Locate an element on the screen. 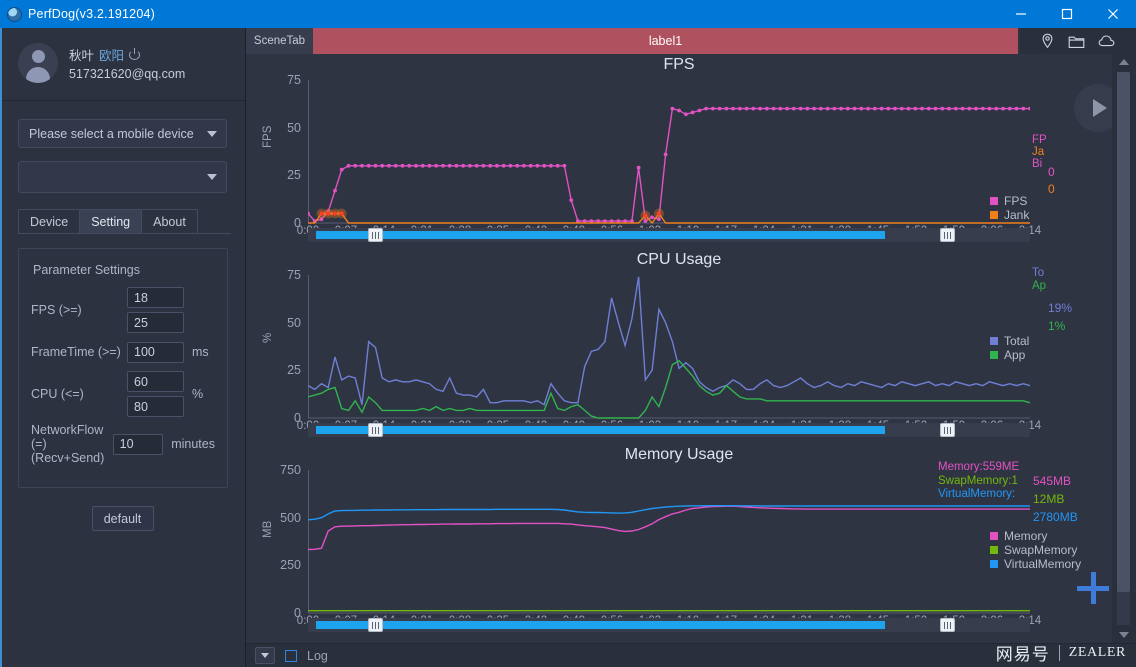 This screenshot has height=667, width=1136. cpu-min-input: 60 is located at coordinates (155, 381).